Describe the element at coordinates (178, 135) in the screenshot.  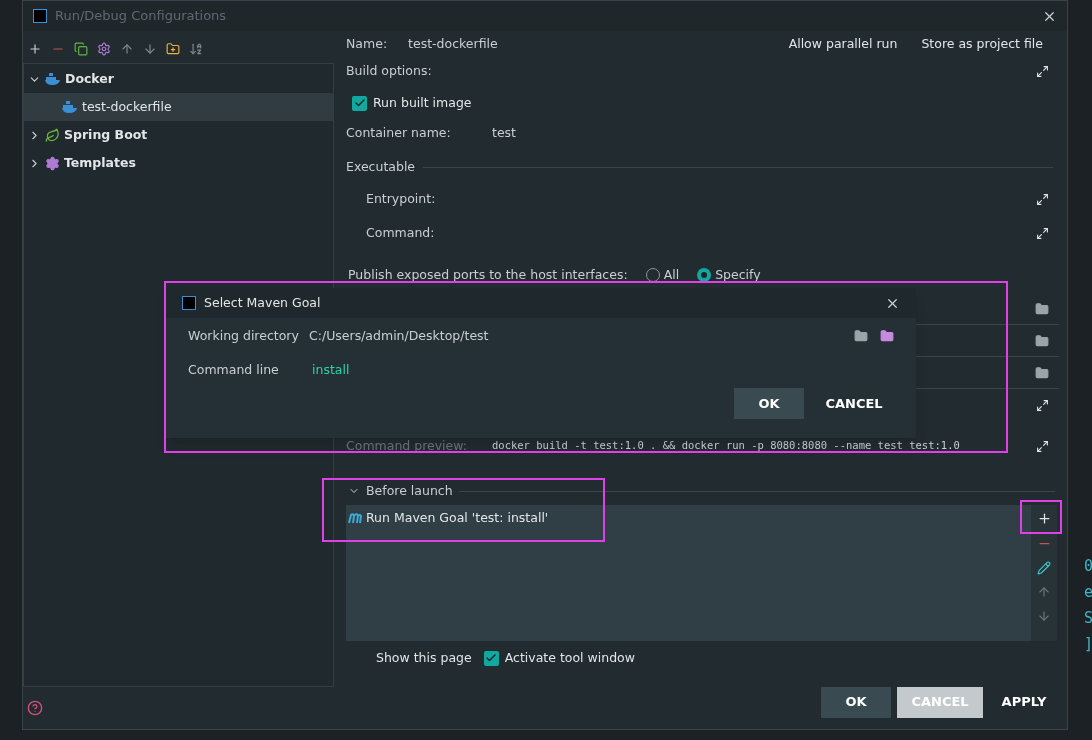
I see `tree-item: Spring Boot` at that location.